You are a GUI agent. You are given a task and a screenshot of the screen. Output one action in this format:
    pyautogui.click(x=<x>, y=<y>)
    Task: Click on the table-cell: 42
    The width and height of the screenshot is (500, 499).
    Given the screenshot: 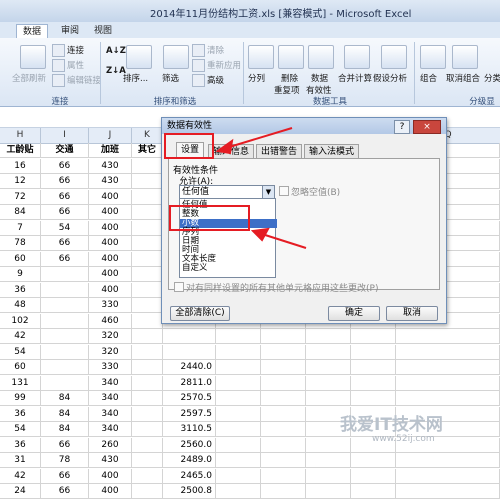 What is the action you would take?
    pyautogui.click(x=20, y=476)
    